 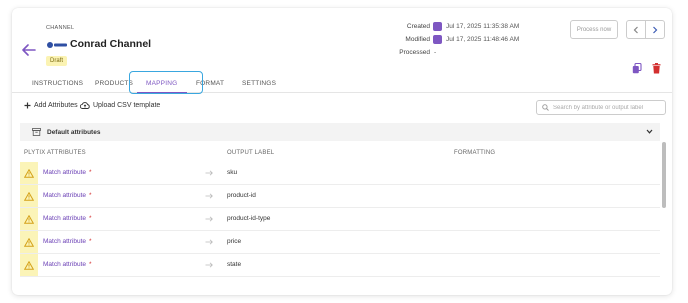 What do you see at coordinates (545, 107) in the screenshot?
I see `search-icon` at bounding box center [545, 107].